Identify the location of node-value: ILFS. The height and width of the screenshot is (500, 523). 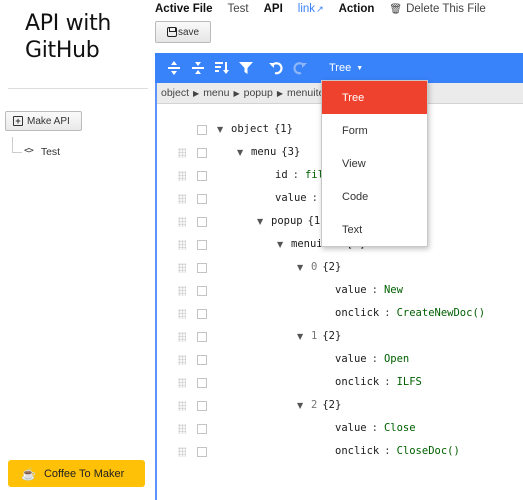
(409, 382).